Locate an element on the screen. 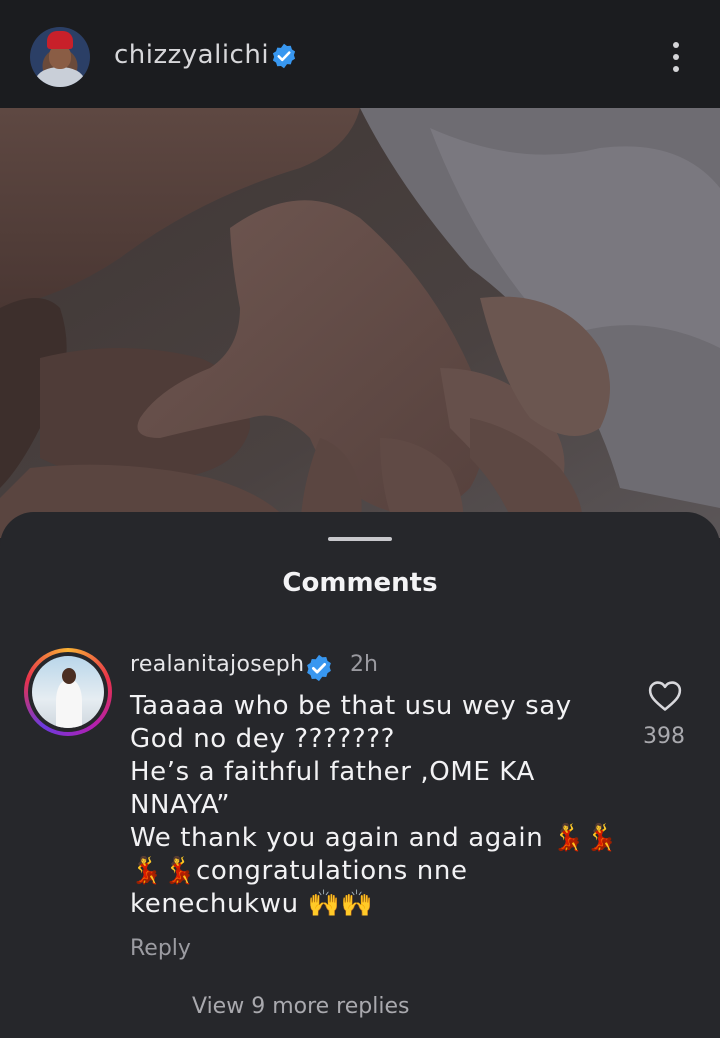 The width and height of the screenshot is (720, 1038). reply-button: Reply is located at coordinates (160, 948).